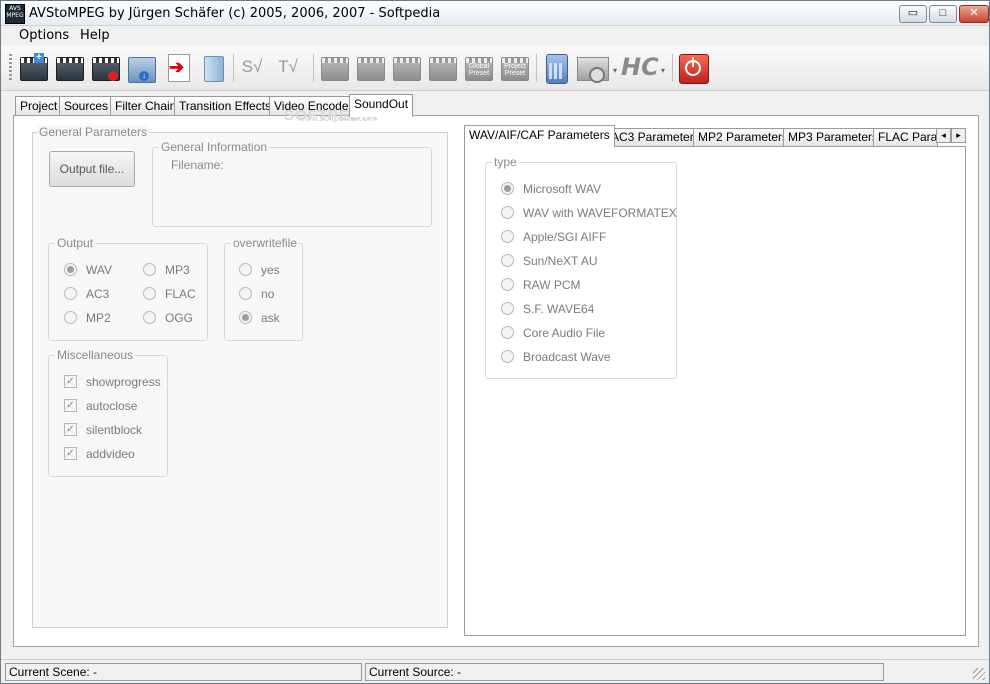  What do you see at coordinates (565, 237) in the screenshot?
I see `radio-label: Apple/SGI AIFF` at bounding box center [565, 237].